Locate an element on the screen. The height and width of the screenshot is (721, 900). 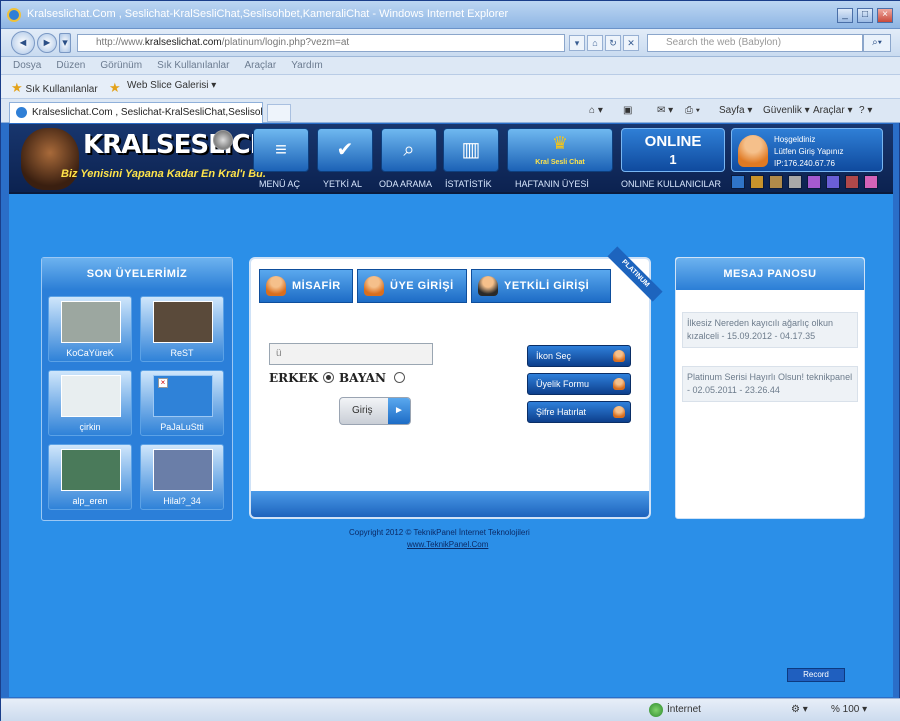
login-submit-button: Giriş ► is located at coordinates (375, 411).